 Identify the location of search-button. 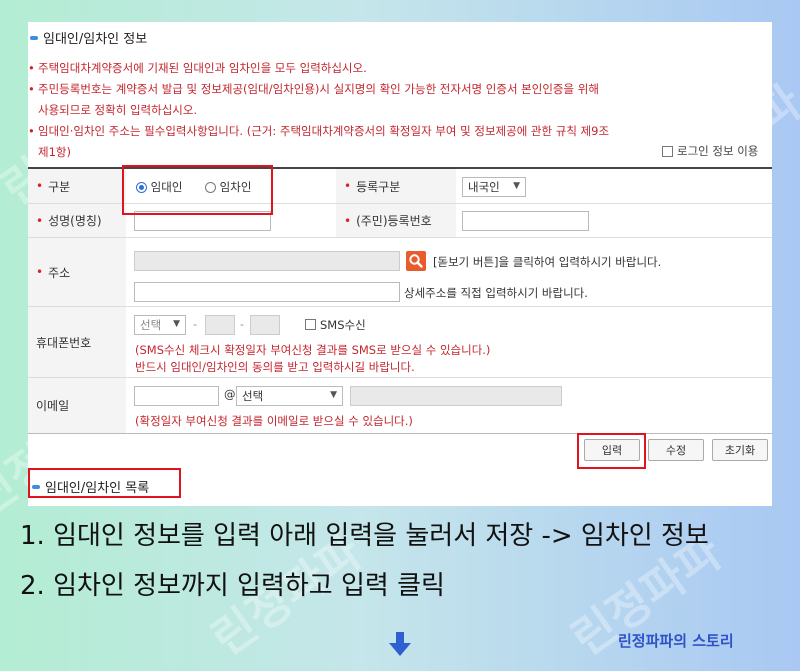
(416, 261).